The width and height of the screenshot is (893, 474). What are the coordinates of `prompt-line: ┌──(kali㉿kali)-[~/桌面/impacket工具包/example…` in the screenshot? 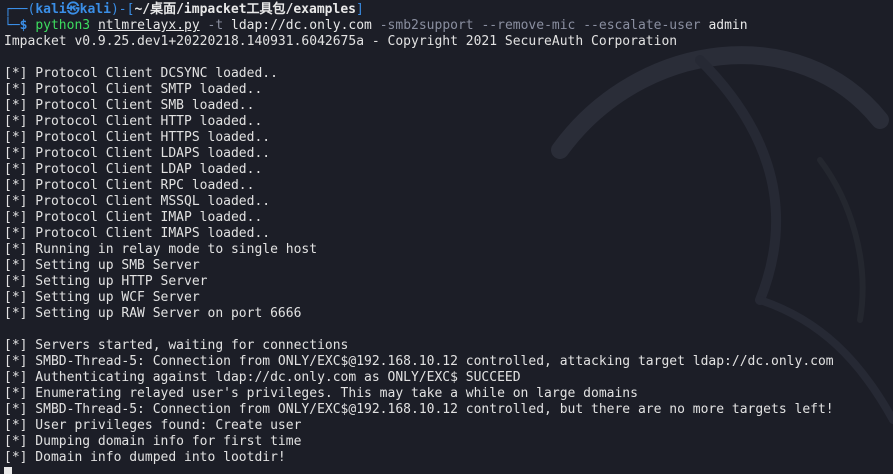 It's located at (448, 10).